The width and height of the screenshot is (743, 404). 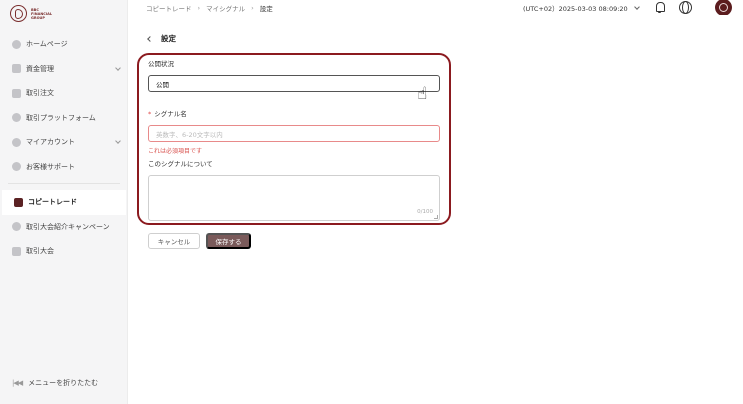 What do you see at coordinates (68, 226) in the screenshot?
I see `sidebar-item-label: 取引大会紹介キャンペーン` at bounding box center [68, 226].